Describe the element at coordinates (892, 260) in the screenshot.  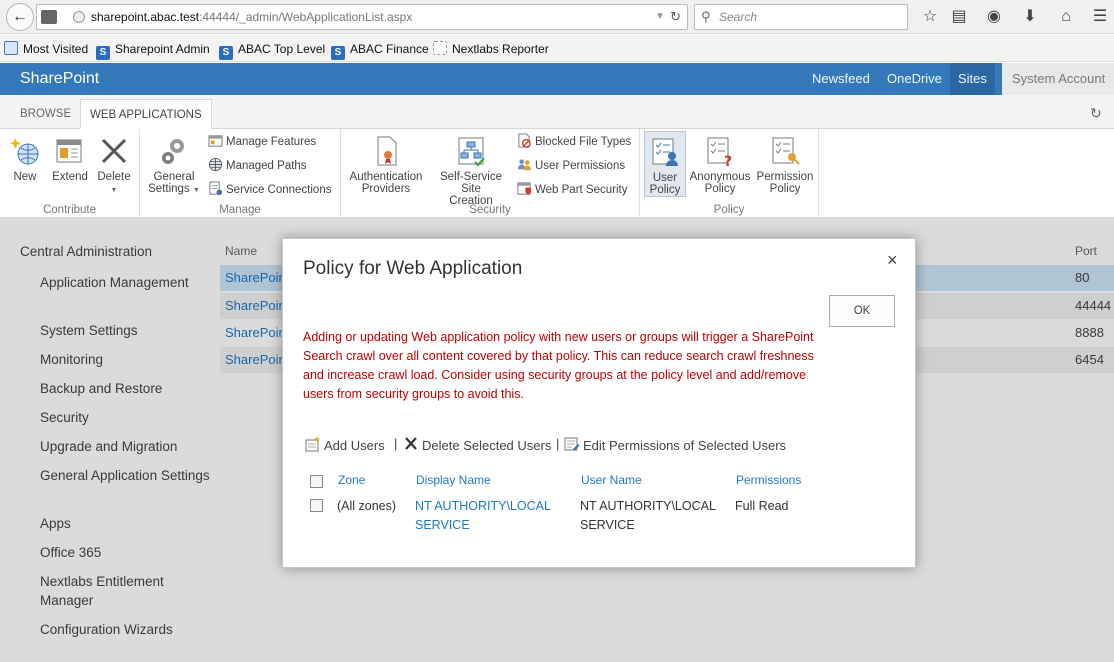
I see `close-icon: ×` at that location.